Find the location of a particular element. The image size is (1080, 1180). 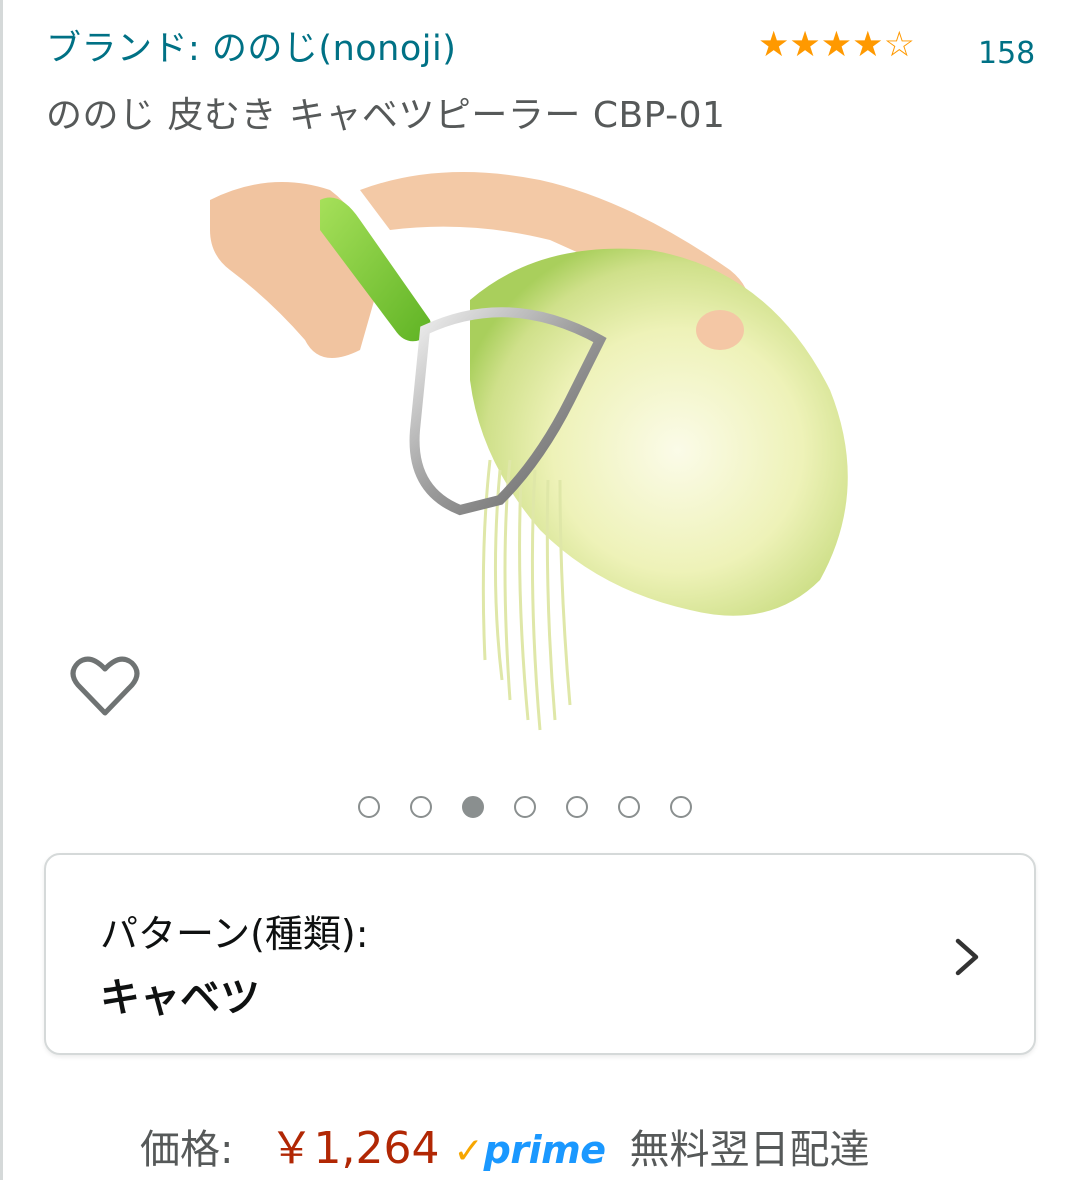

delivery-text: 無料翌日配達 is located at coordinates (749, 1150).